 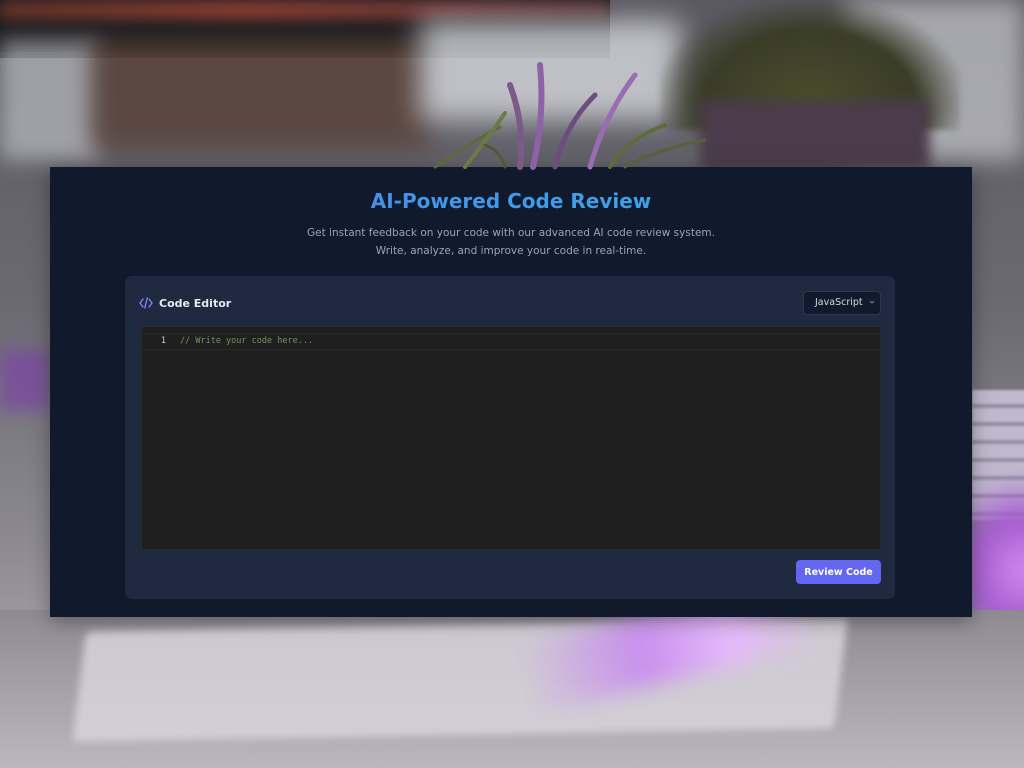 I want to click on background-shelf, so click(x=260, y=95).